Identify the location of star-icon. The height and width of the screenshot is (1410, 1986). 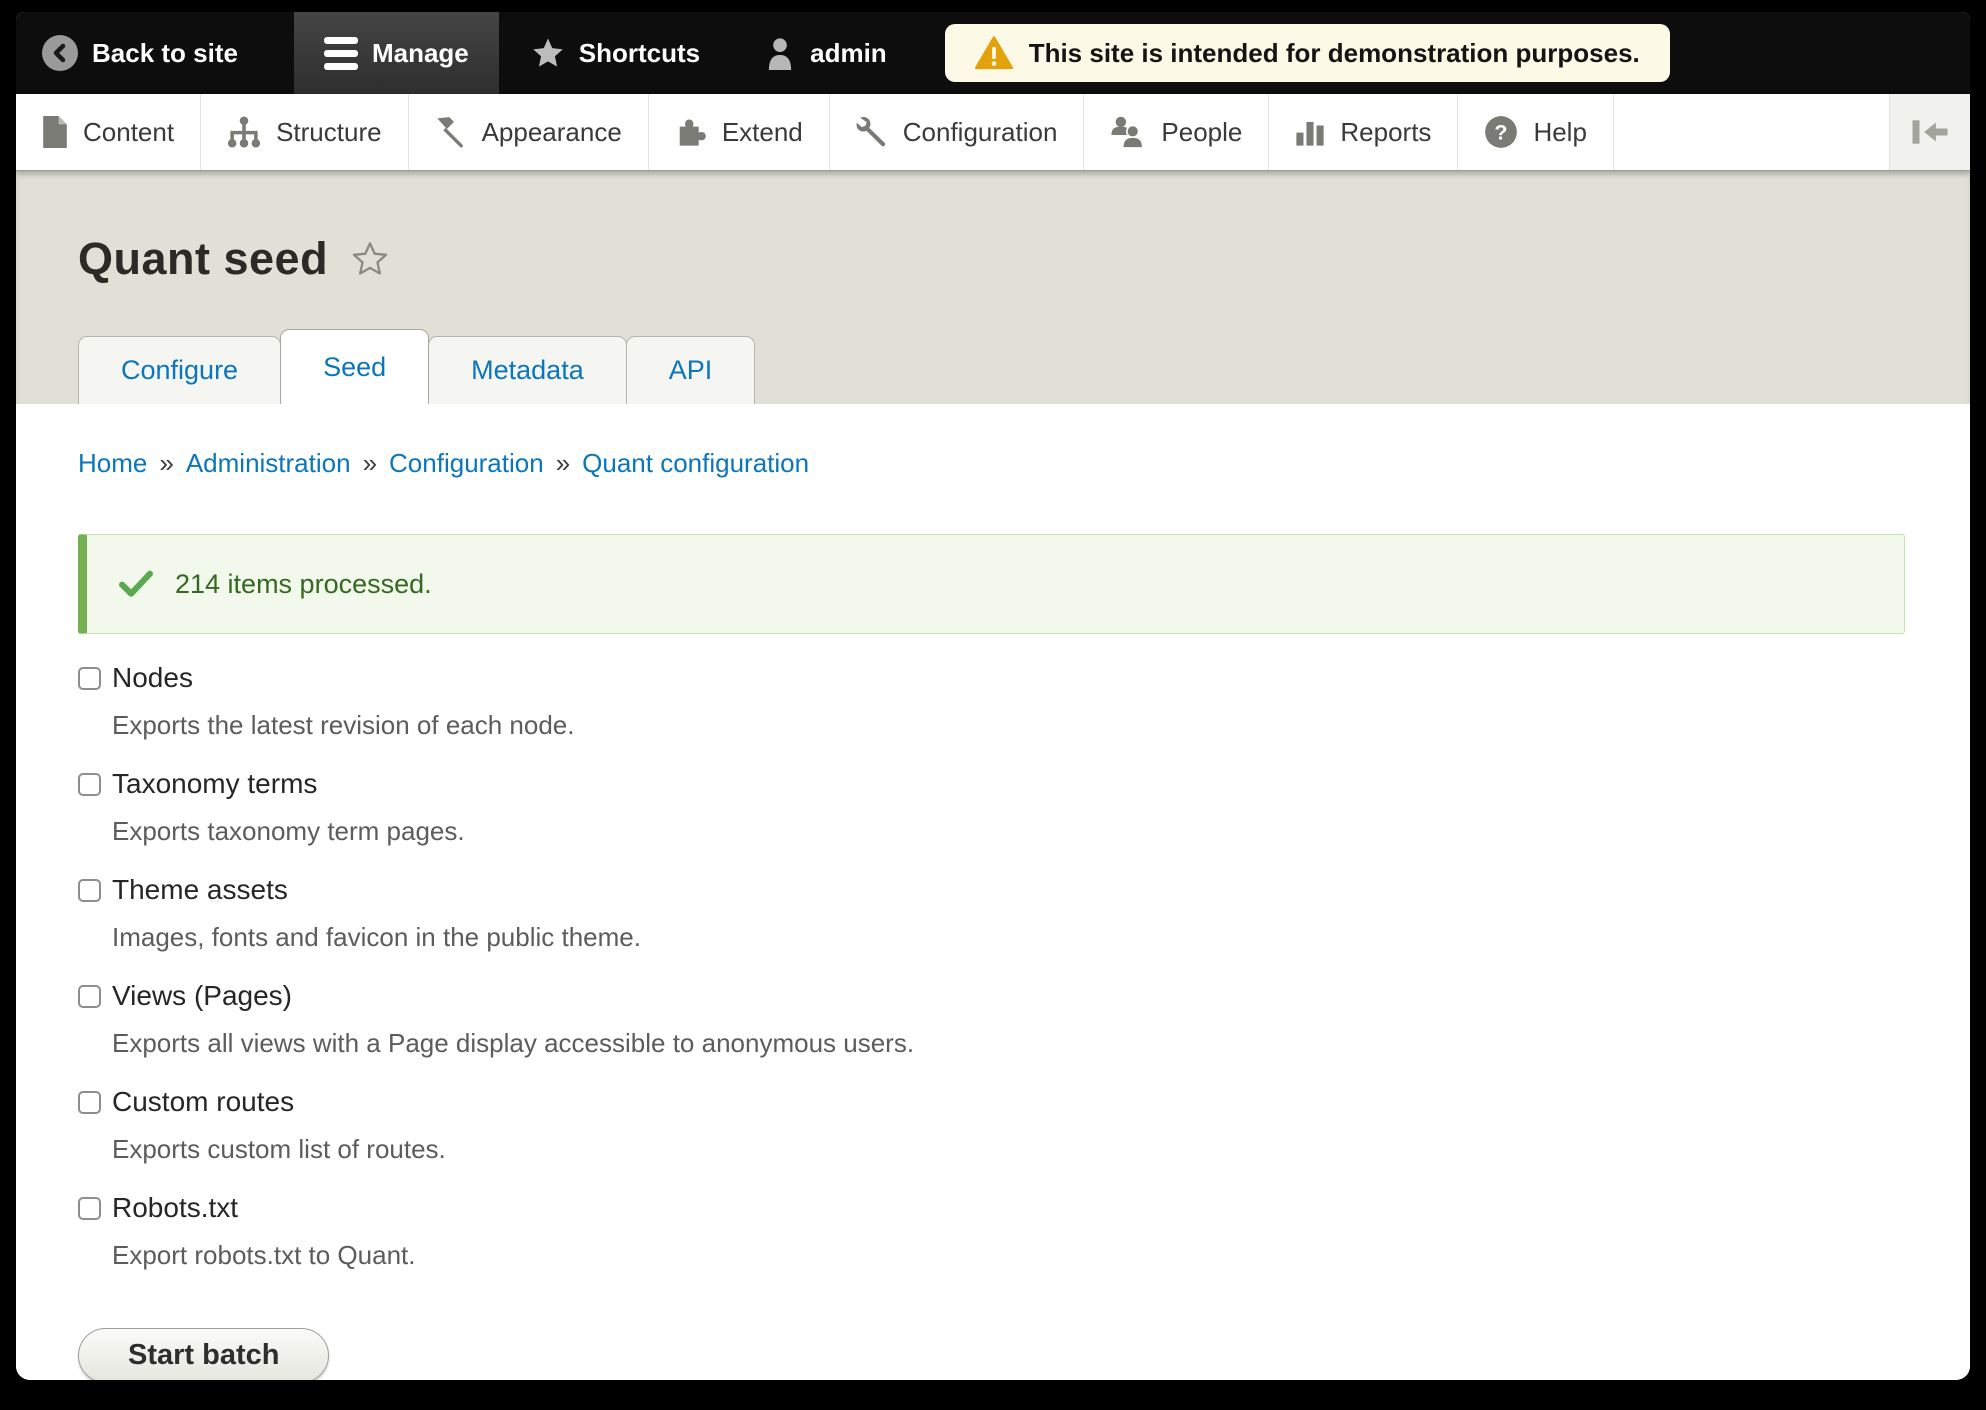
(548, 53).